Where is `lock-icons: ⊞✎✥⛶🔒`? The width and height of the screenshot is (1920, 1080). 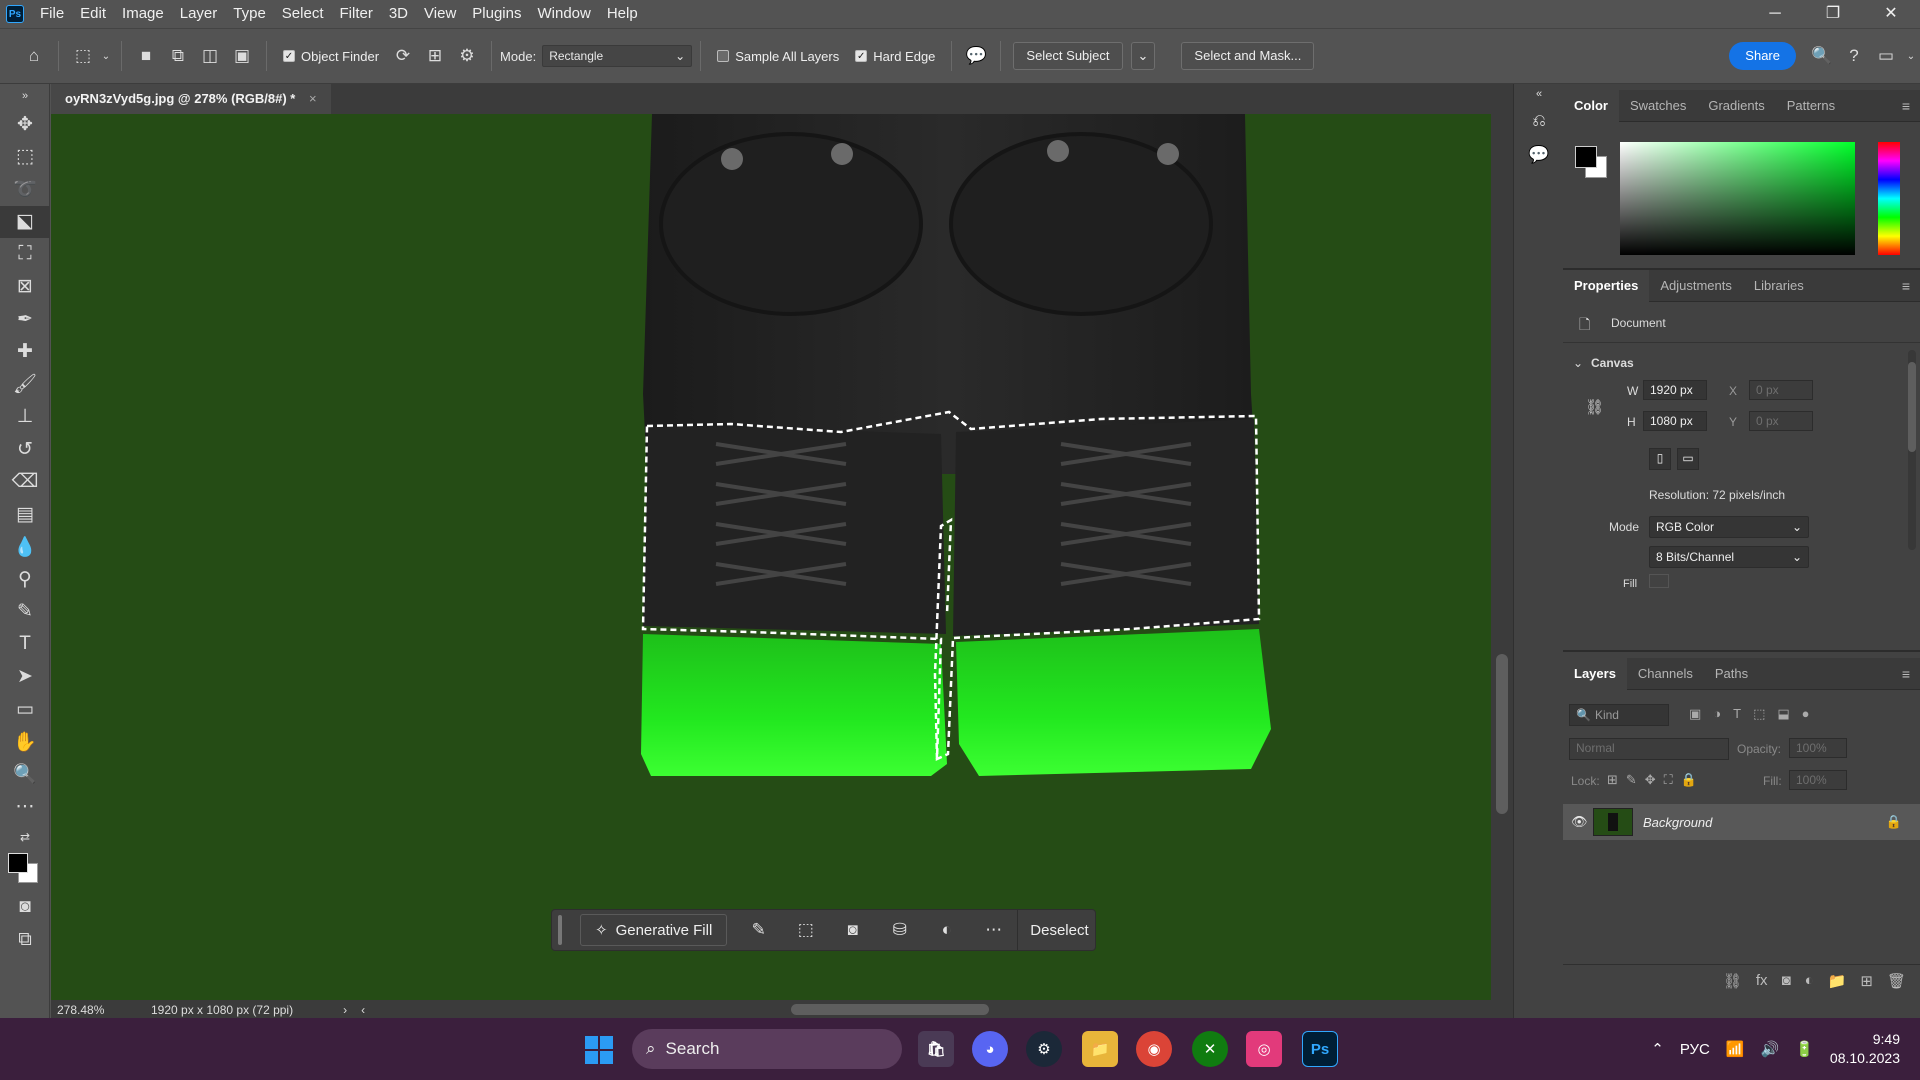
lock-icons: ⊞✎✥⛶🔒 is located at coordinates (1656, 780).